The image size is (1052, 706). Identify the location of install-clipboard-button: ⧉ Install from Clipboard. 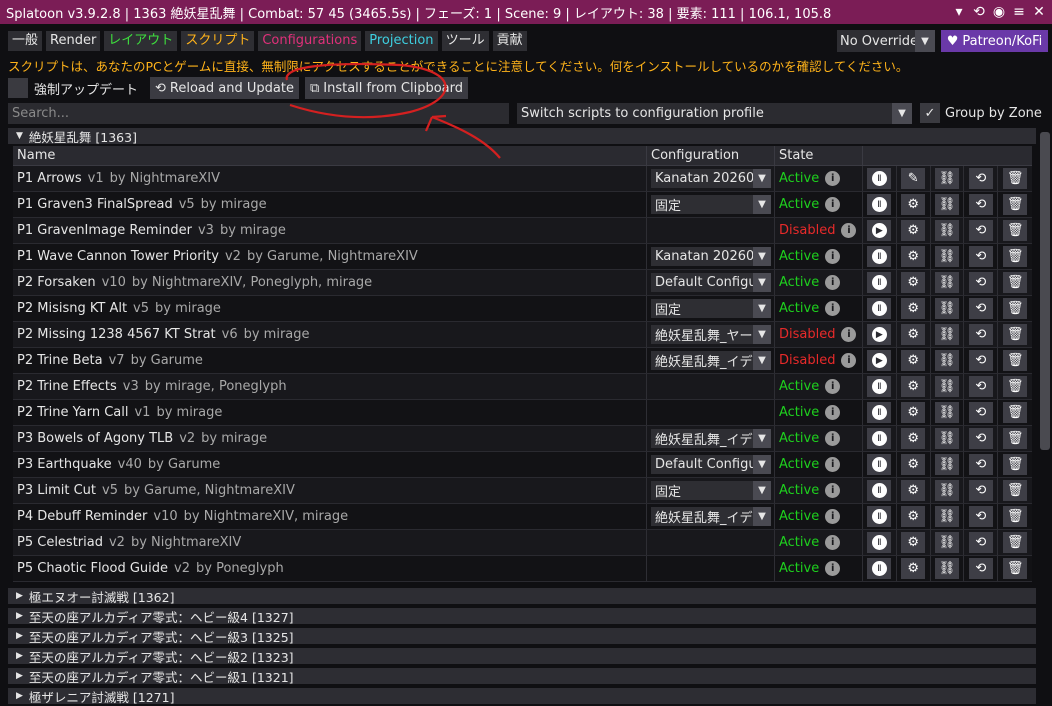
(386, 88).